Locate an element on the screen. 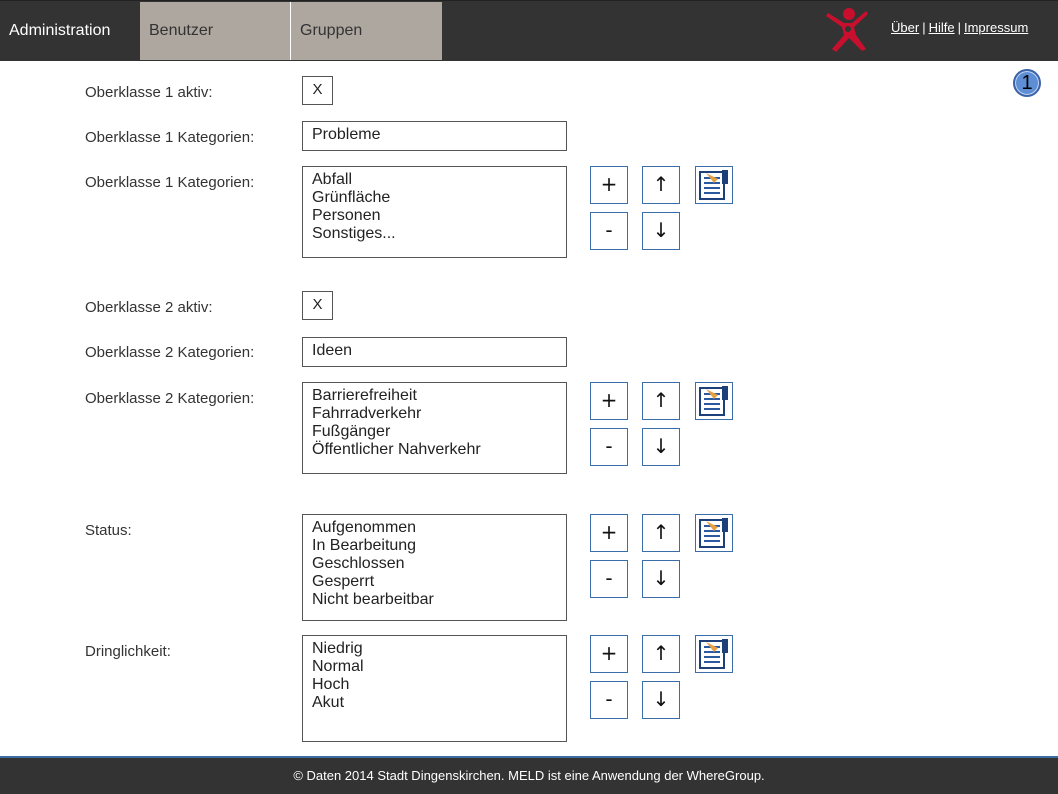 This screenshot has width=1058, height=794. nav-tab-gruppen: Gruppen is located at coordinates (366, 31).